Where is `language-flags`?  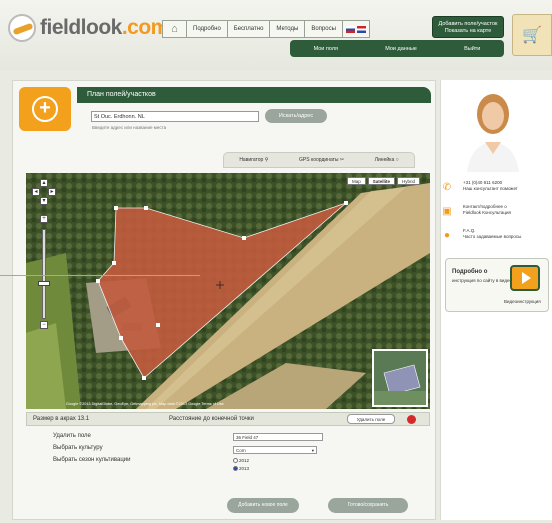 language-flags is located at coordinates (356, 29).